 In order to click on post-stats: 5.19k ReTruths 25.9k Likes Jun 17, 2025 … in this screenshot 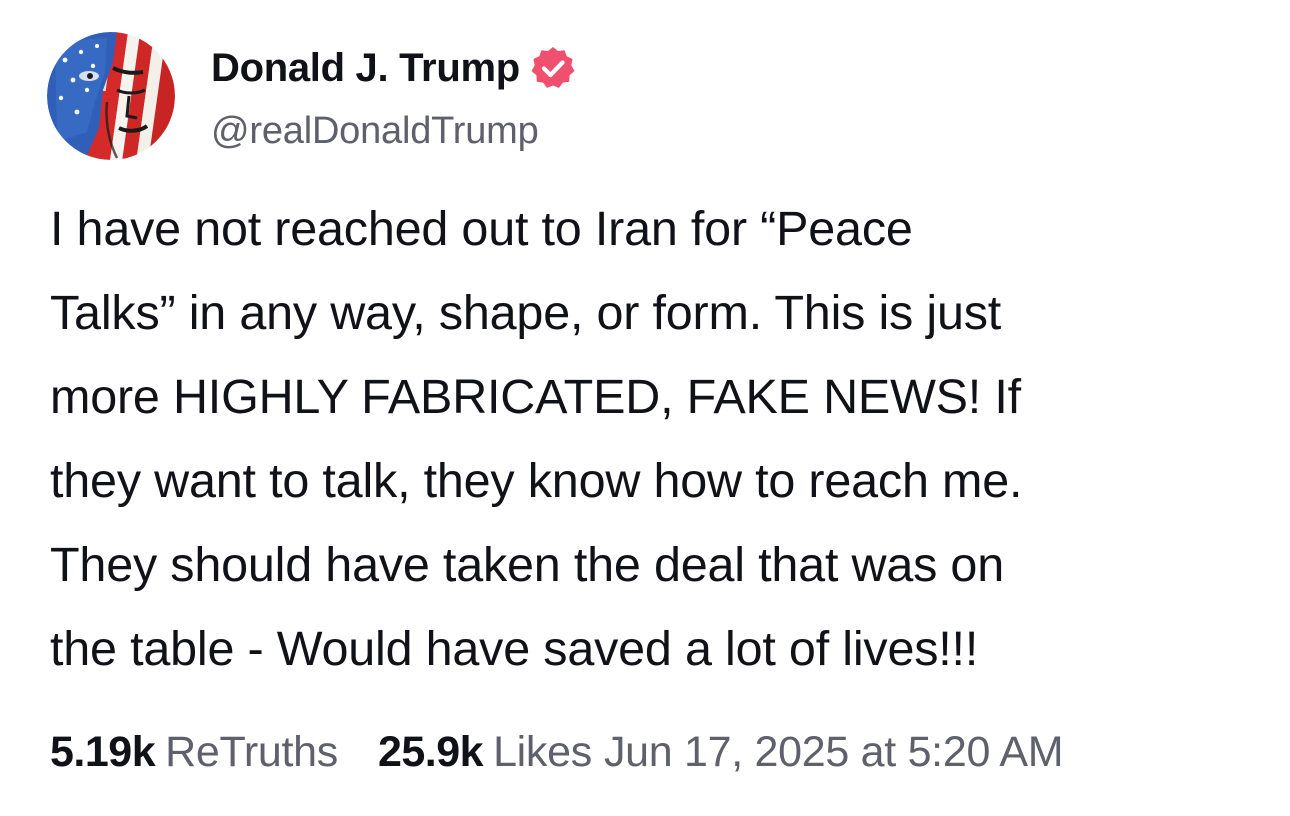, I will do `click(557, 752)`.